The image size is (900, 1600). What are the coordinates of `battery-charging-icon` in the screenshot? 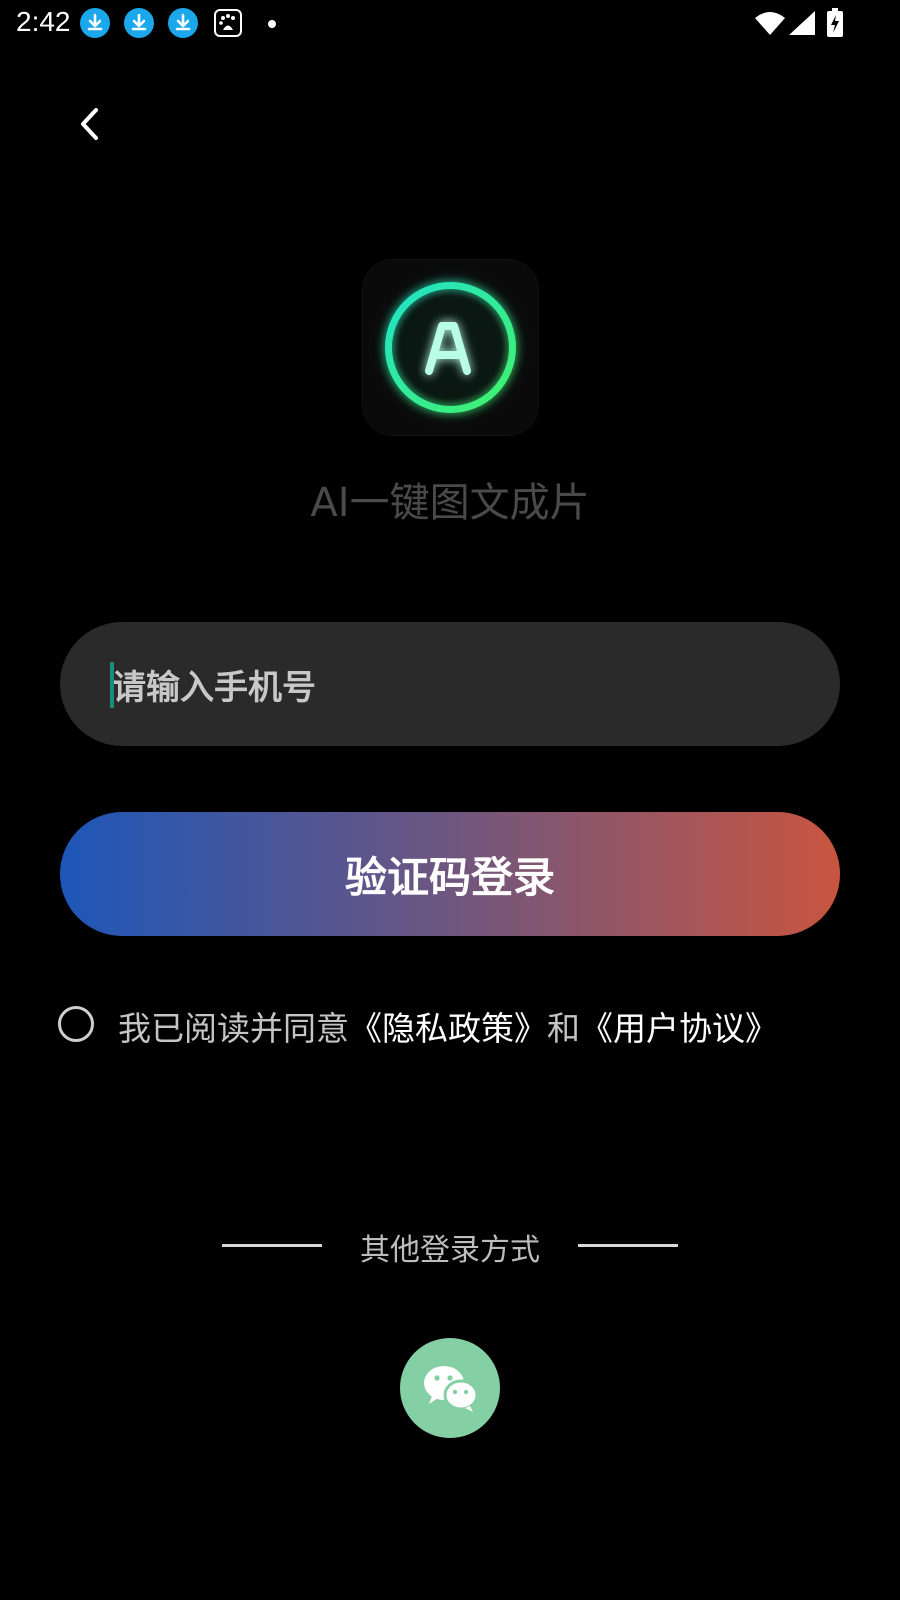 It's located at (835, 25).